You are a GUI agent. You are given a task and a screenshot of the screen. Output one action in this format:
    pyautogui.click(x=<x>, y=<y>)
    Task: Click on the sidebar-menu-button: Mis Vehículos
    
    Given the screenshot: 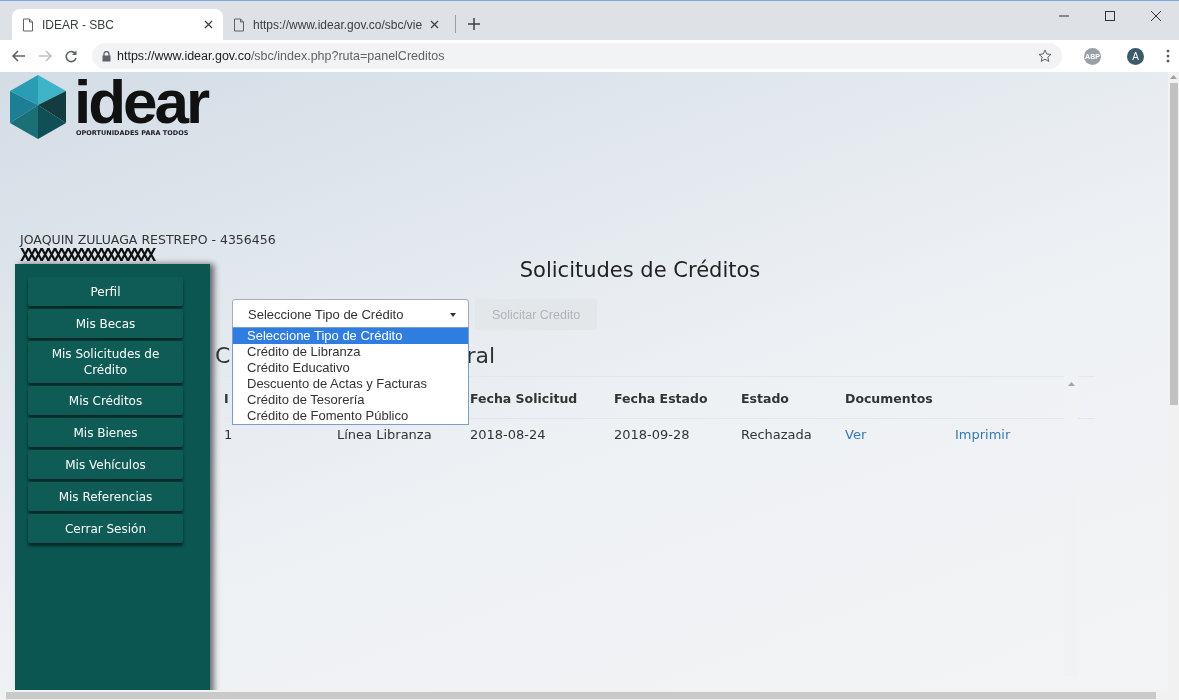 What is the action you would take?
    pyautogui.click(x=105, y=464)
    